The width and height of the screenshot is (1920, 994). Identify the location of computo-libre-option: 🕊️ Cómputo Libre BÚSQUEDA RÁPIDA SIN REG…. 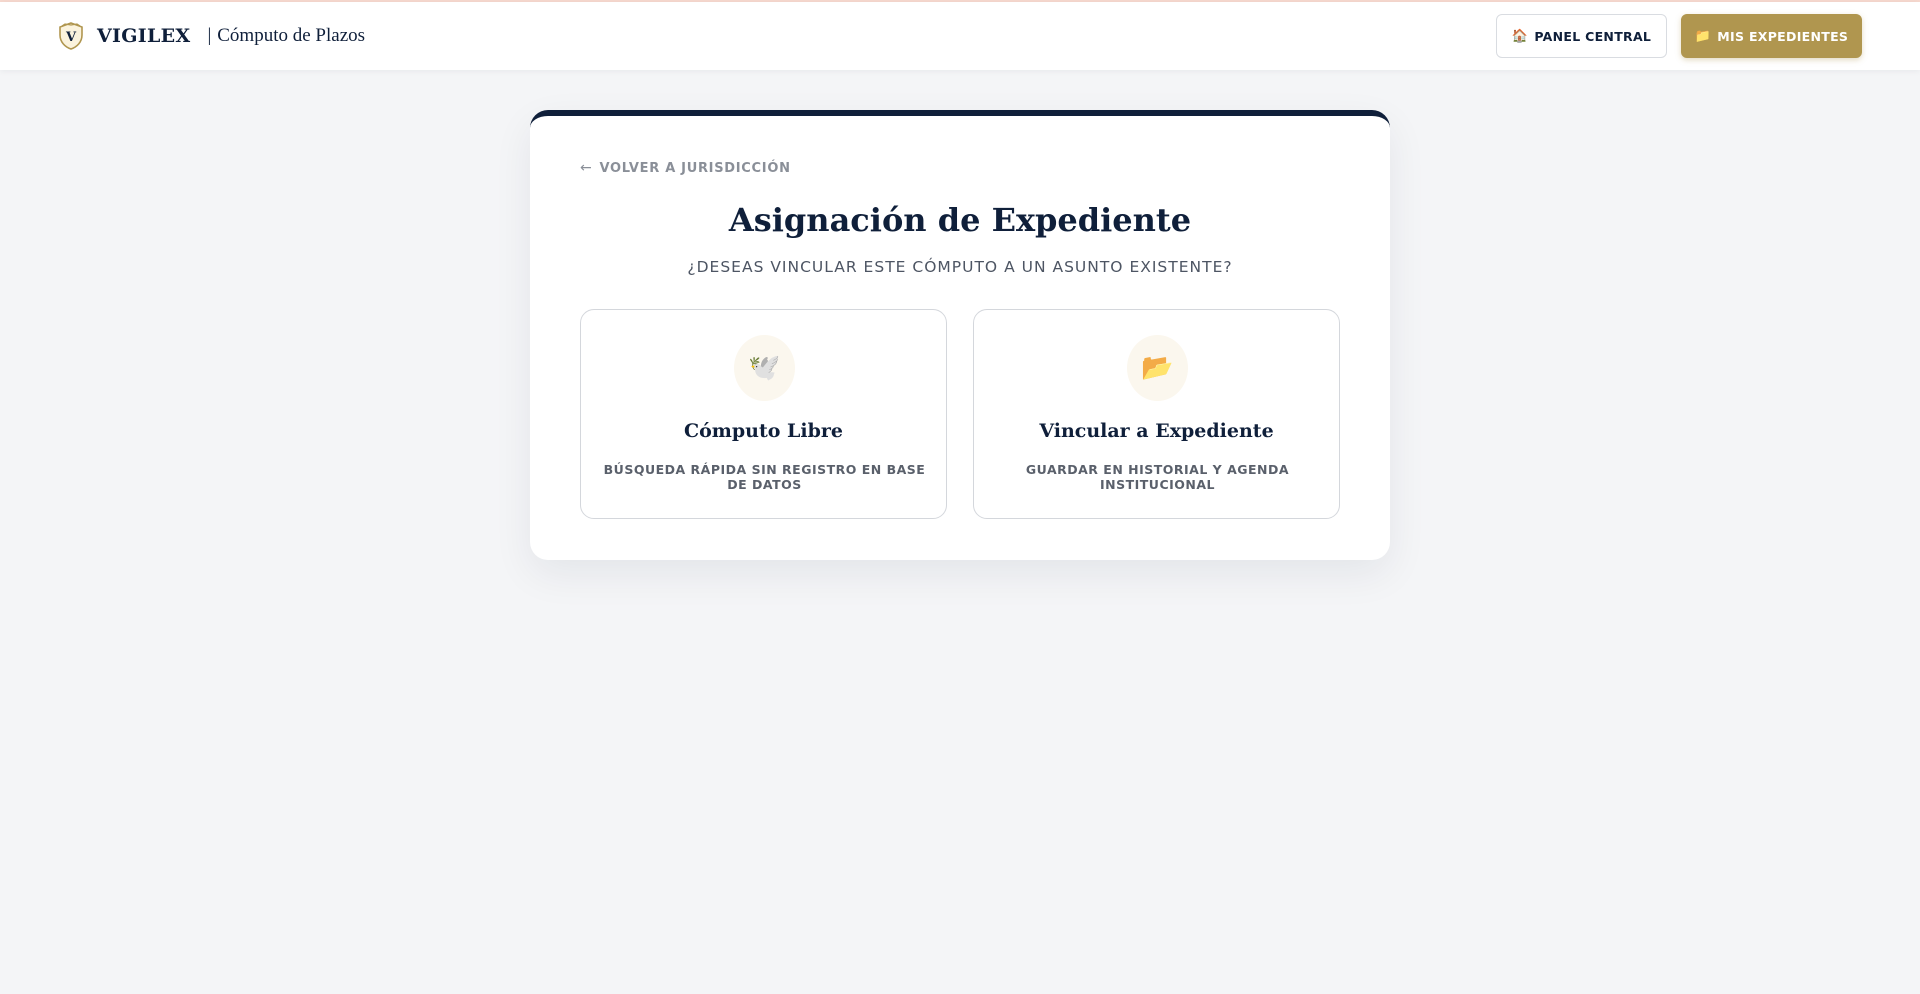
(763, 414).